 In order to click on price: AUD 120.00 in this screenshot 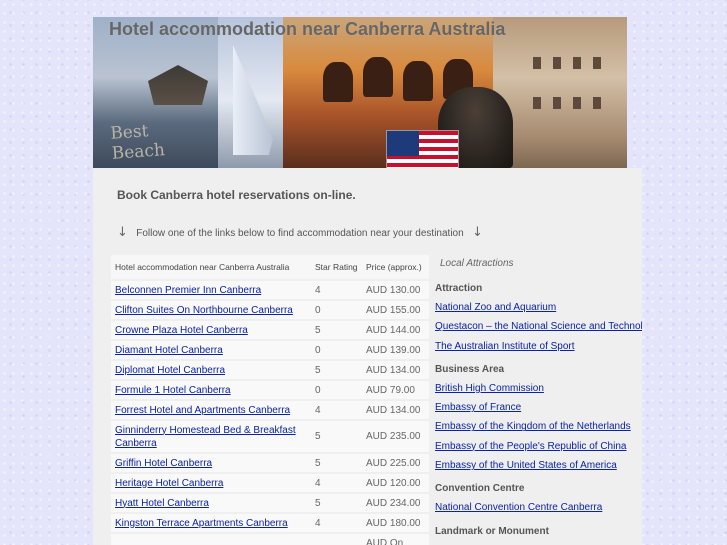, I will do `click(395, 482)`.